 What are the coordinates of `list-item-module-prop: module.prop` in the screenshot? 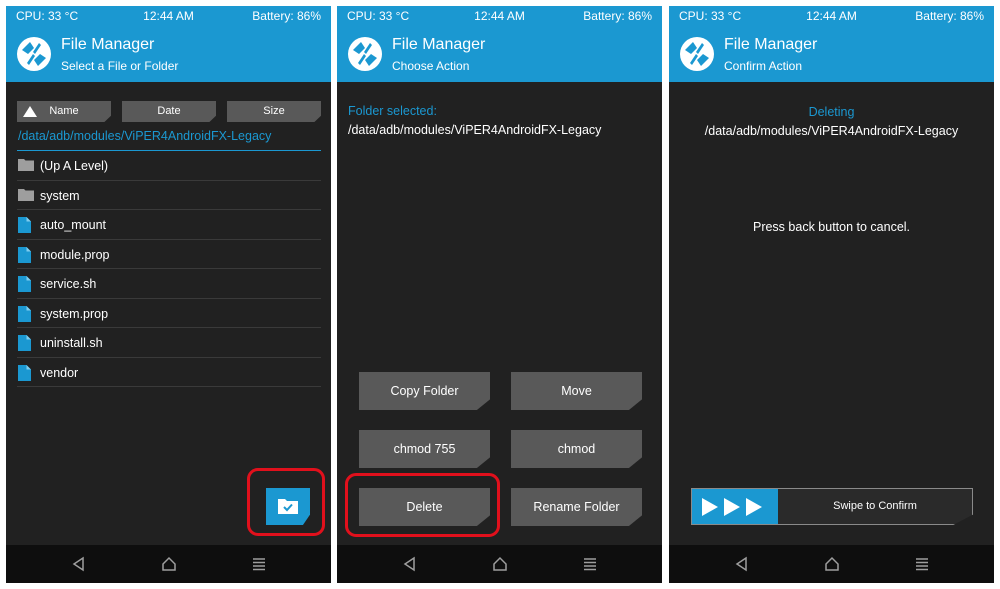 It's located at (169, 254).